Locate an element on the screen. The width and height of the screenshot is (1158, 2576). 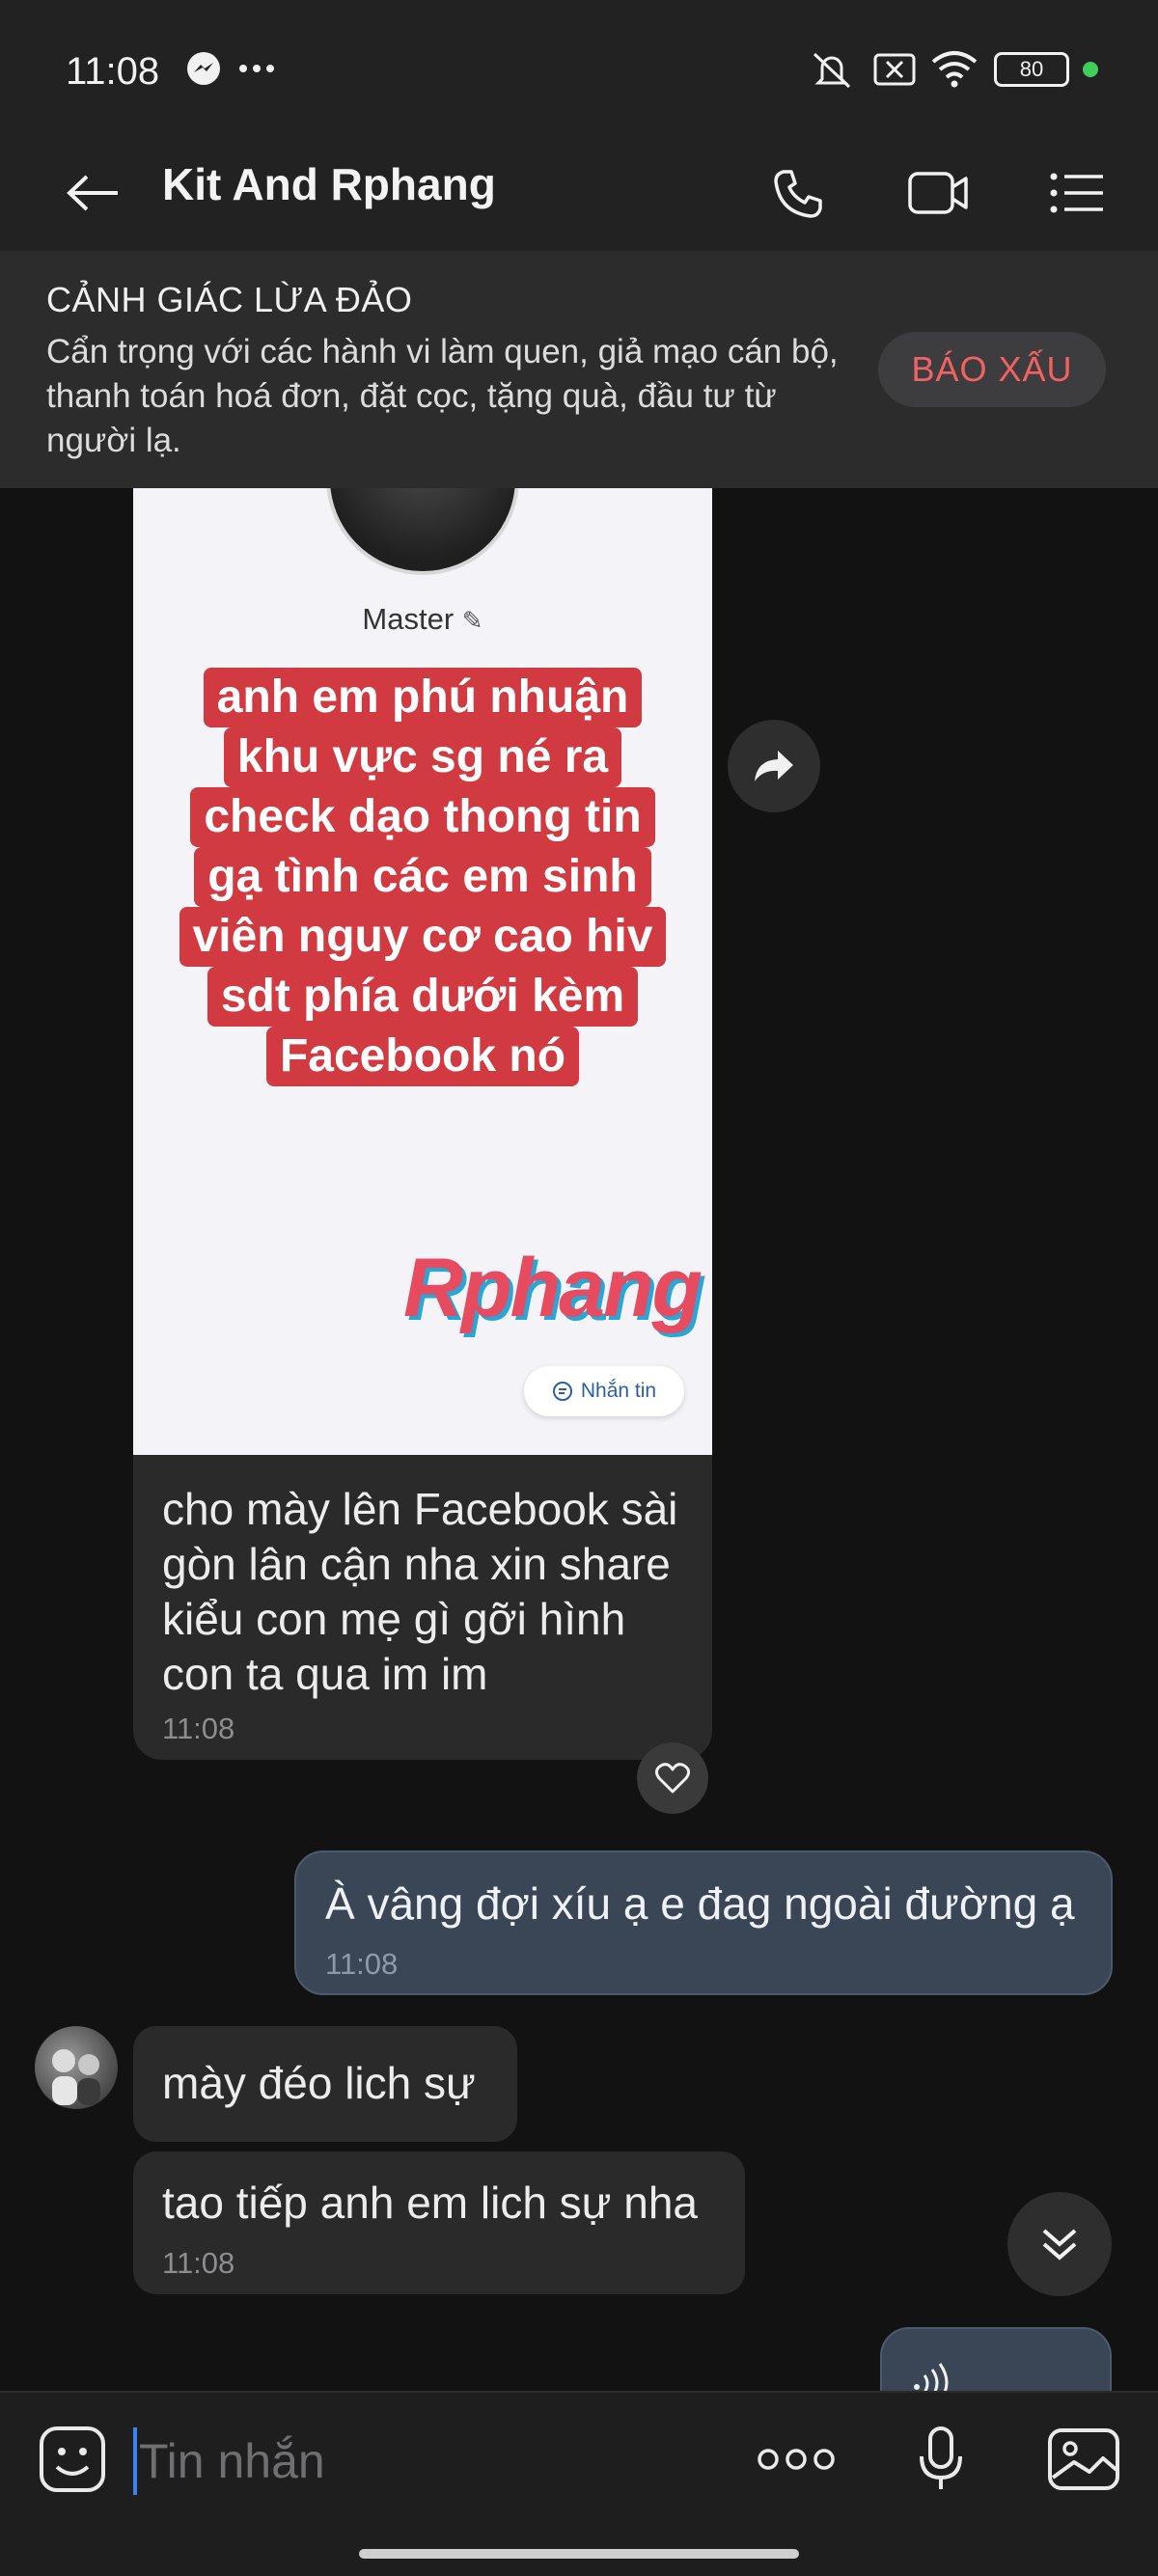
more-options-button is located at coordinates (796, 2459).